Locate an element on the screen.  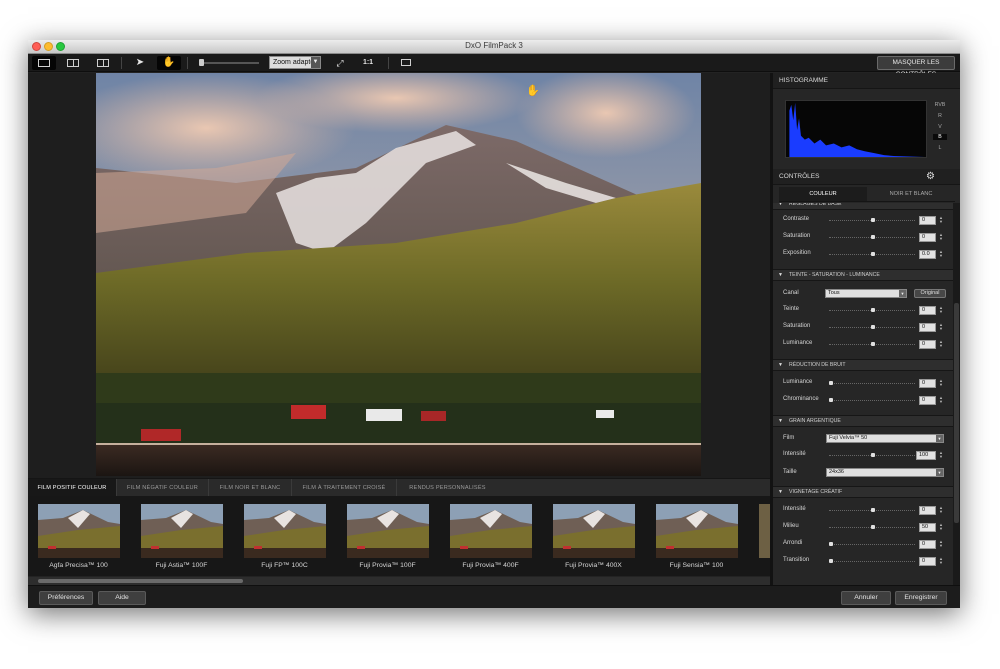
section-header: RÉGLAGES DE BASE ▼ is located at coordinates (863, 206).